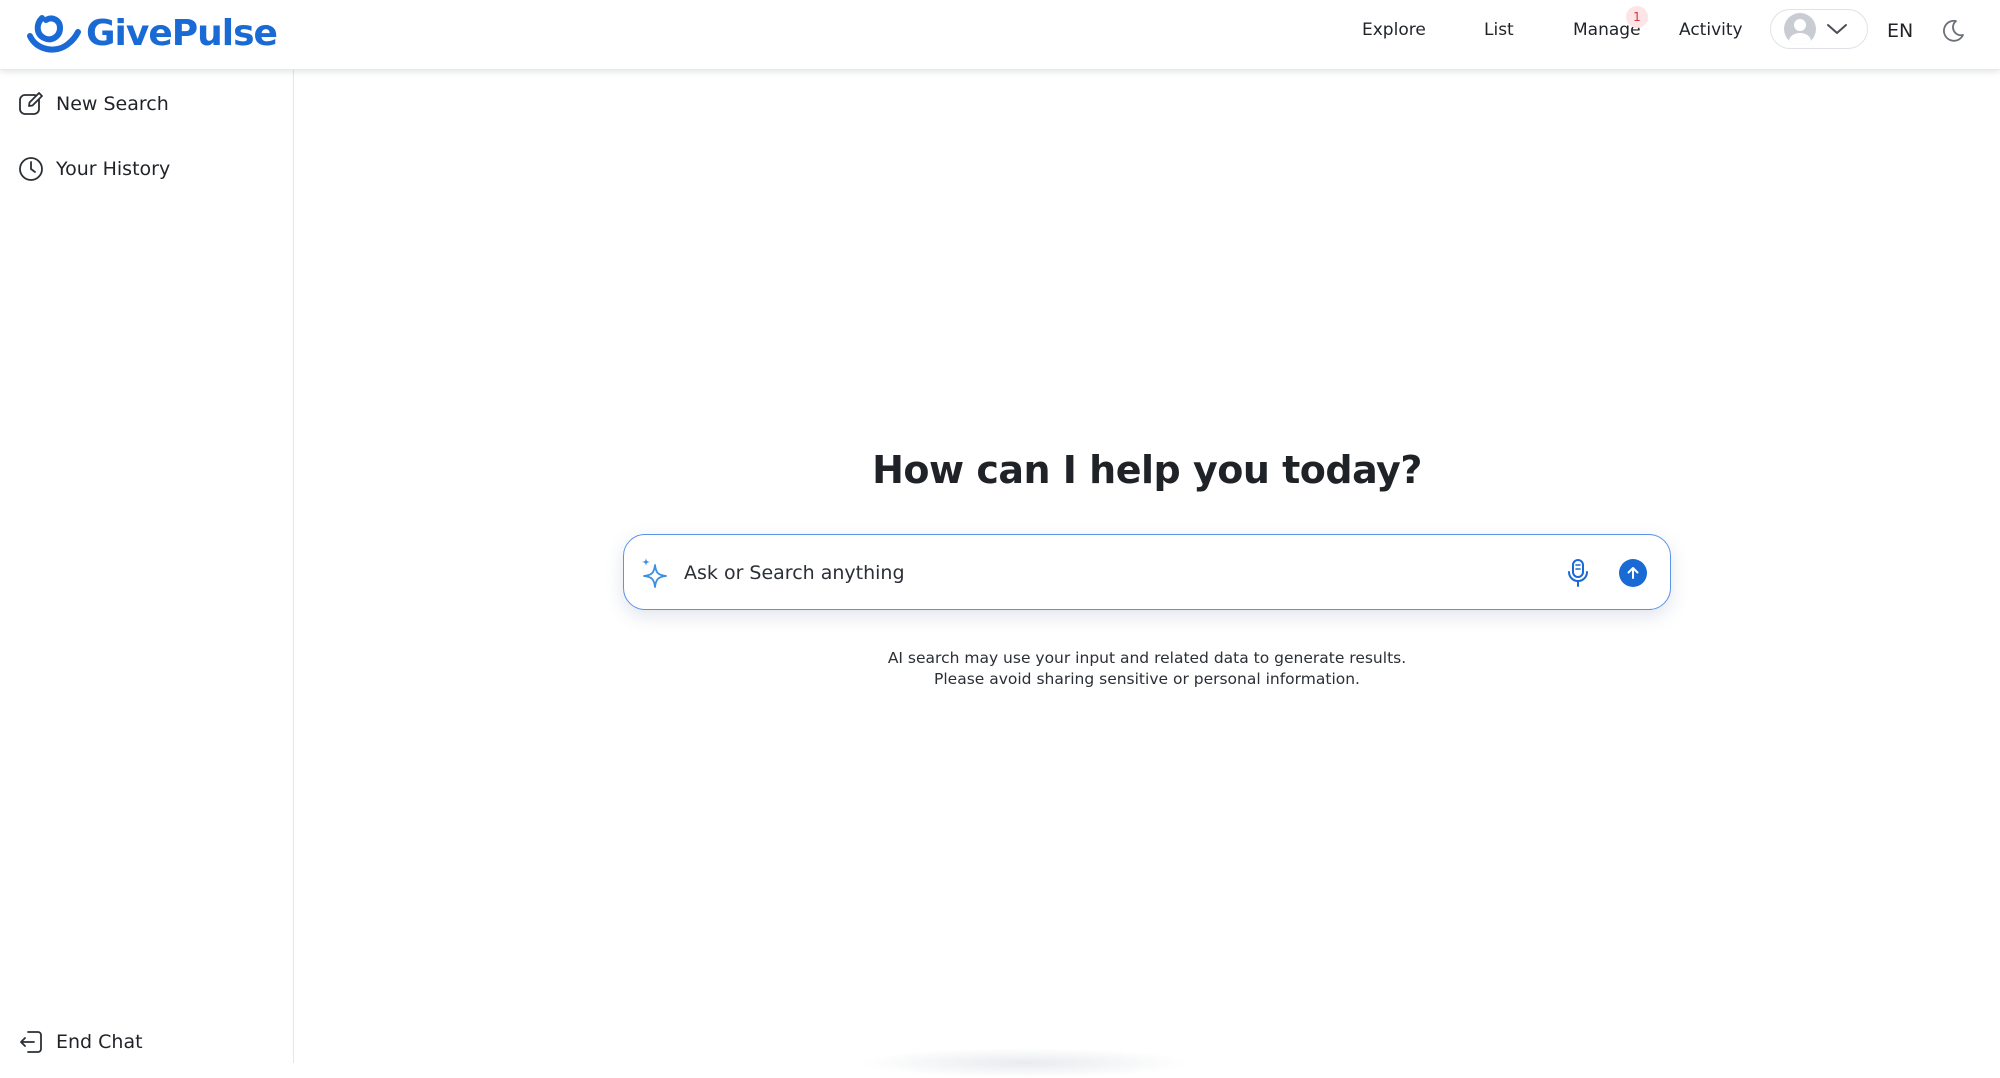  What do you see at coordinates (1578, 573) in the screenshot?
I see `microphone-icon` at bounding box center [1578, 573].